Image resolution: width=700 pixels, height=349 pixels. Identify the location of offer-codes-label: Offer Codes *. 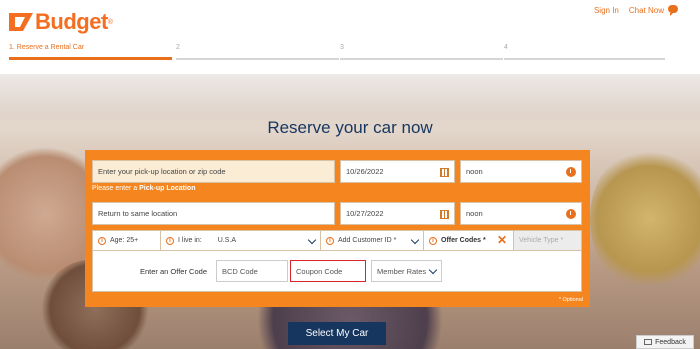
(463, 240).